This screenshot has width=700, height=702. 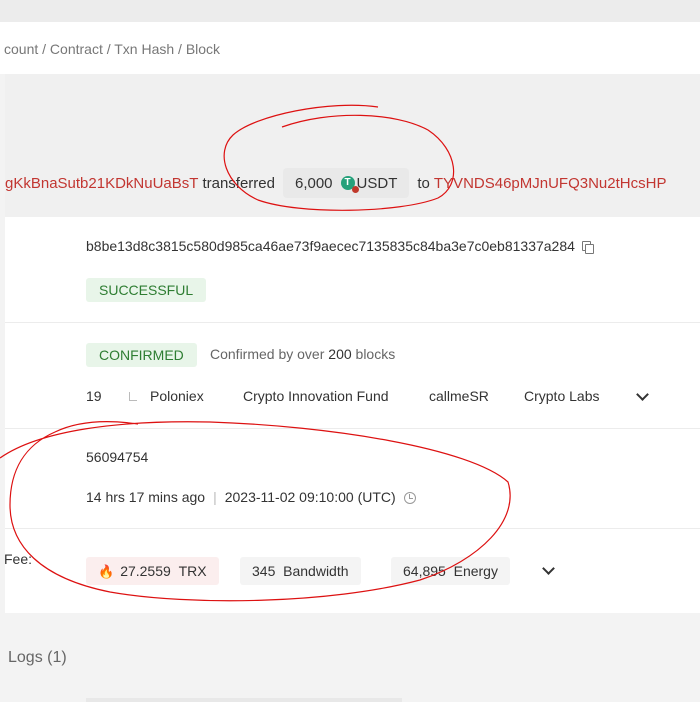 I want to click on block-age: 14 hrs 17 mins ago, so click(x=146, y=497).